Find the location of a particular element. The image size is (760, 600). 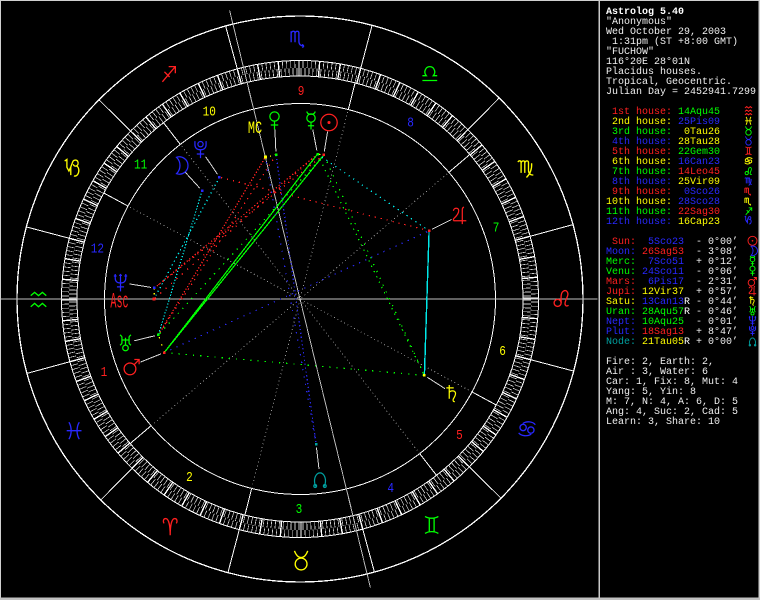

svg-text: 21Tau05 is located at coordinates (663, 342).